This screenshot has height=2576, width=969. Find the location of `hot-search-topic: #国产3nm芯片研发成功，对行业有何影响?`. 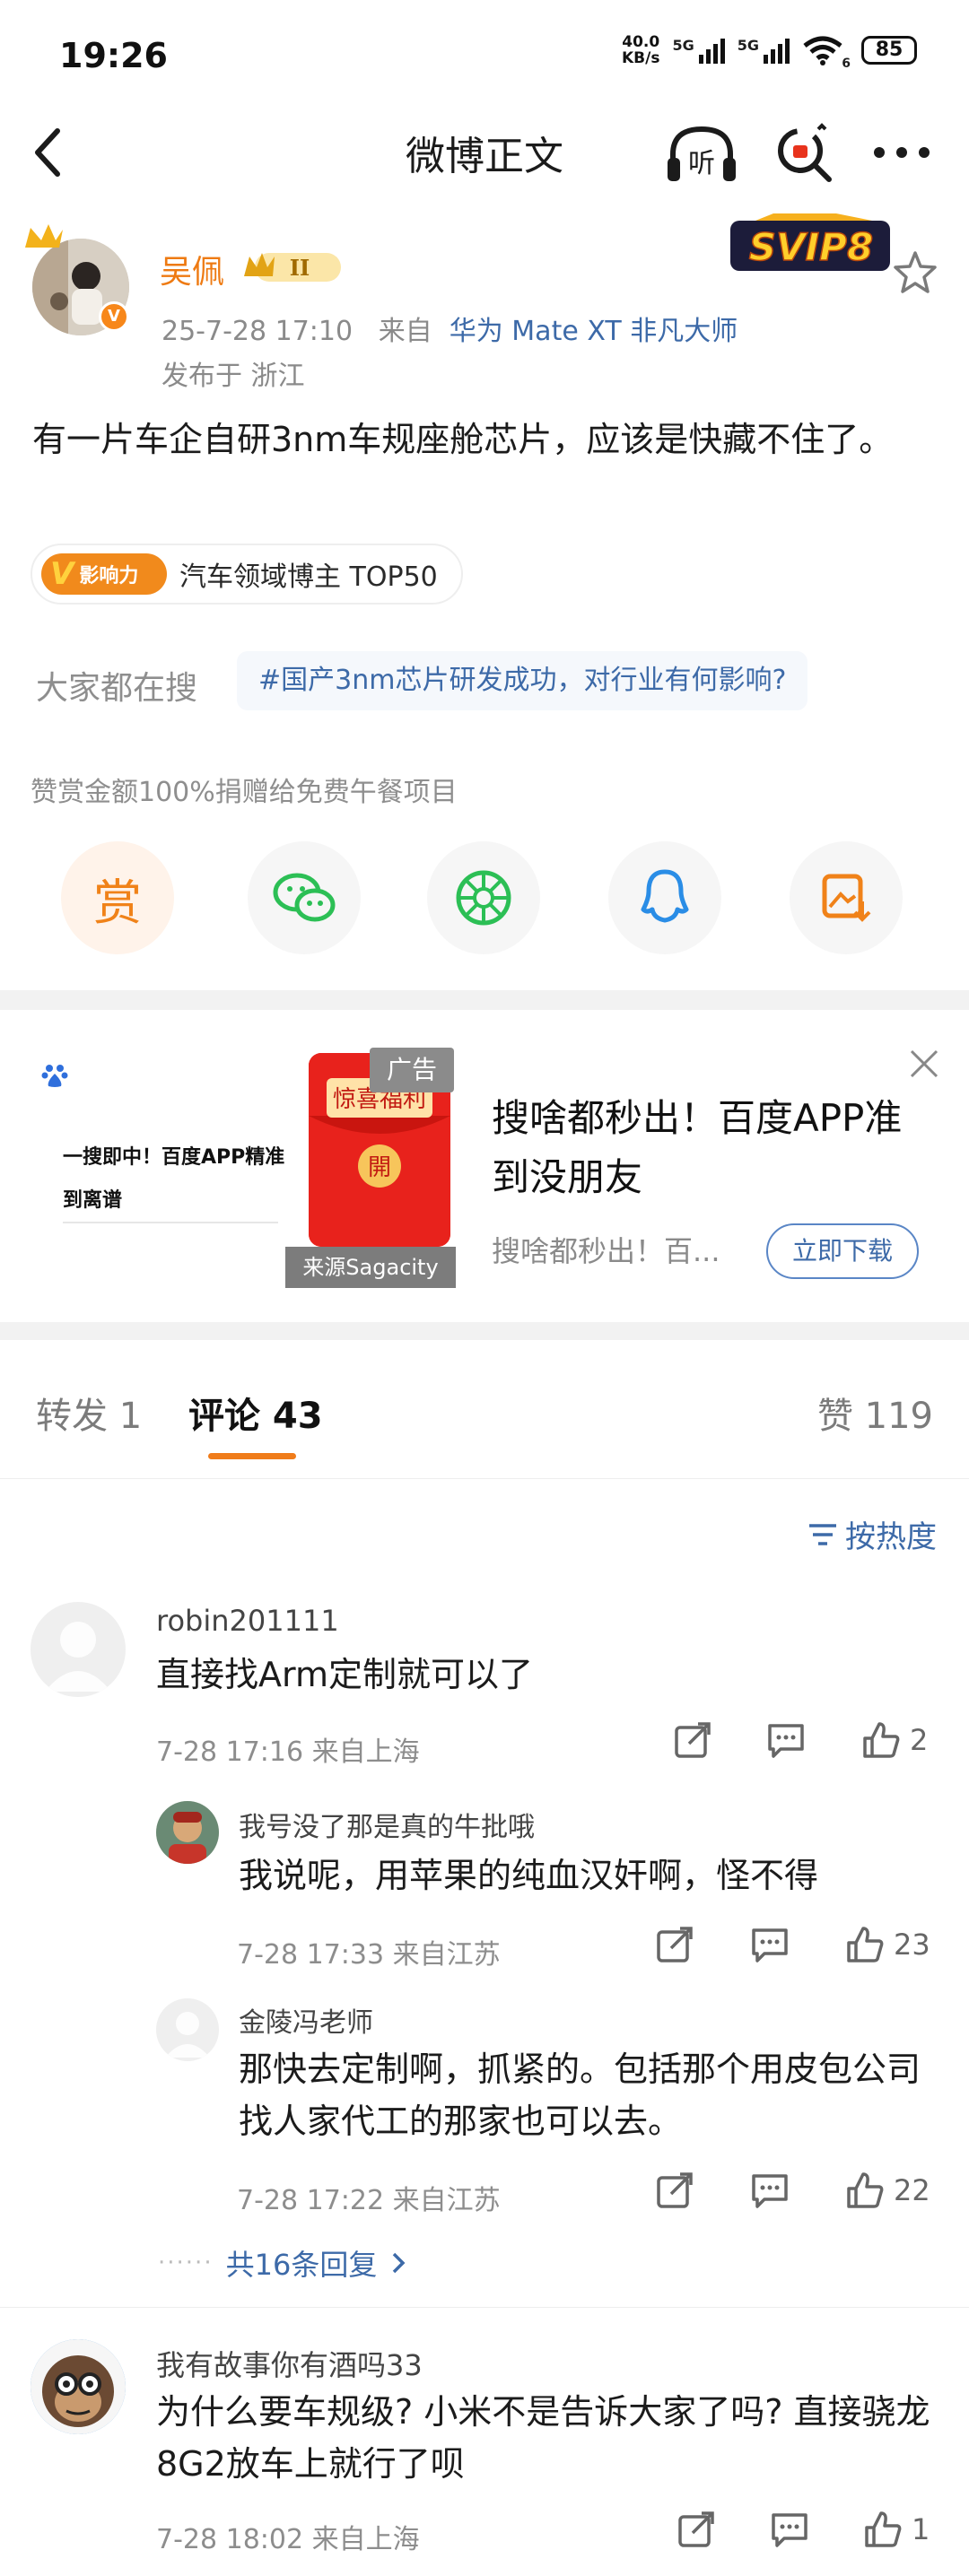

hot-search-topic: #国产3nm芯片研发成功，对行业有何影响? is located at coordinates (522, 680).